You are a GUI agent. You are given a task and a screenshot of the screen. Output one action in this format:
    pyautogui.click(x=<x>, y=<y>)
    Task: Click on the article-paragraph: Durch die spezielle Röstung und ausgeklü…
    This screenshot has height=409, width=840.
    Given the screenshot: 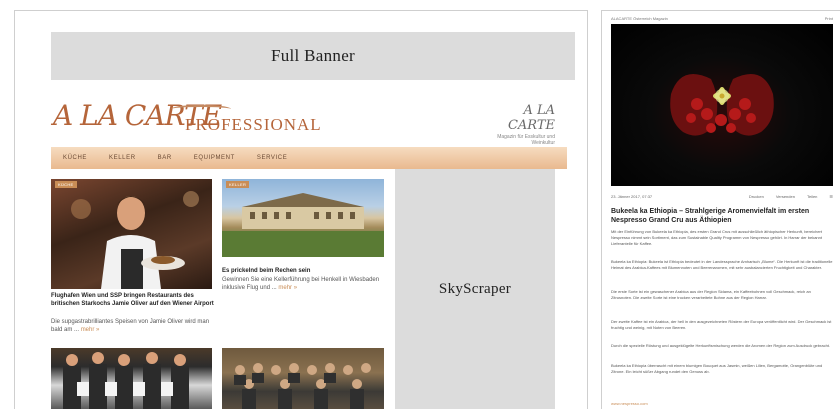 What is the action you would take?
    pyautogui.click(x=721, y=345)
    